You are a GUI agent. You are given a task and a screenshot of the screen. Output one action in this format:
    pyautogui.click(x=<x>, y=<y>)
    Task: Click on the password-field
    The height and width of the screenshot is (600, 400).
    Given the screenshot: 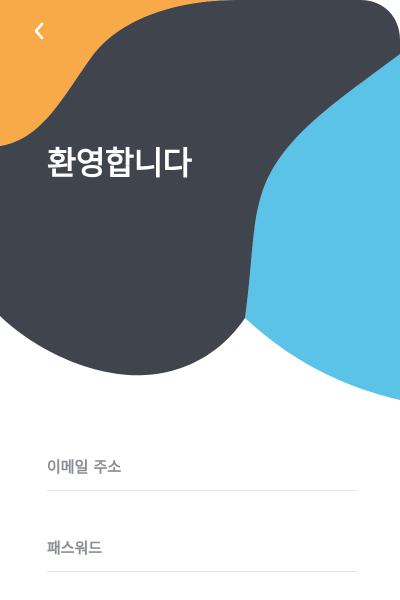 What is the action you would take?
    pyautogui.click(x=202, y=548)
    